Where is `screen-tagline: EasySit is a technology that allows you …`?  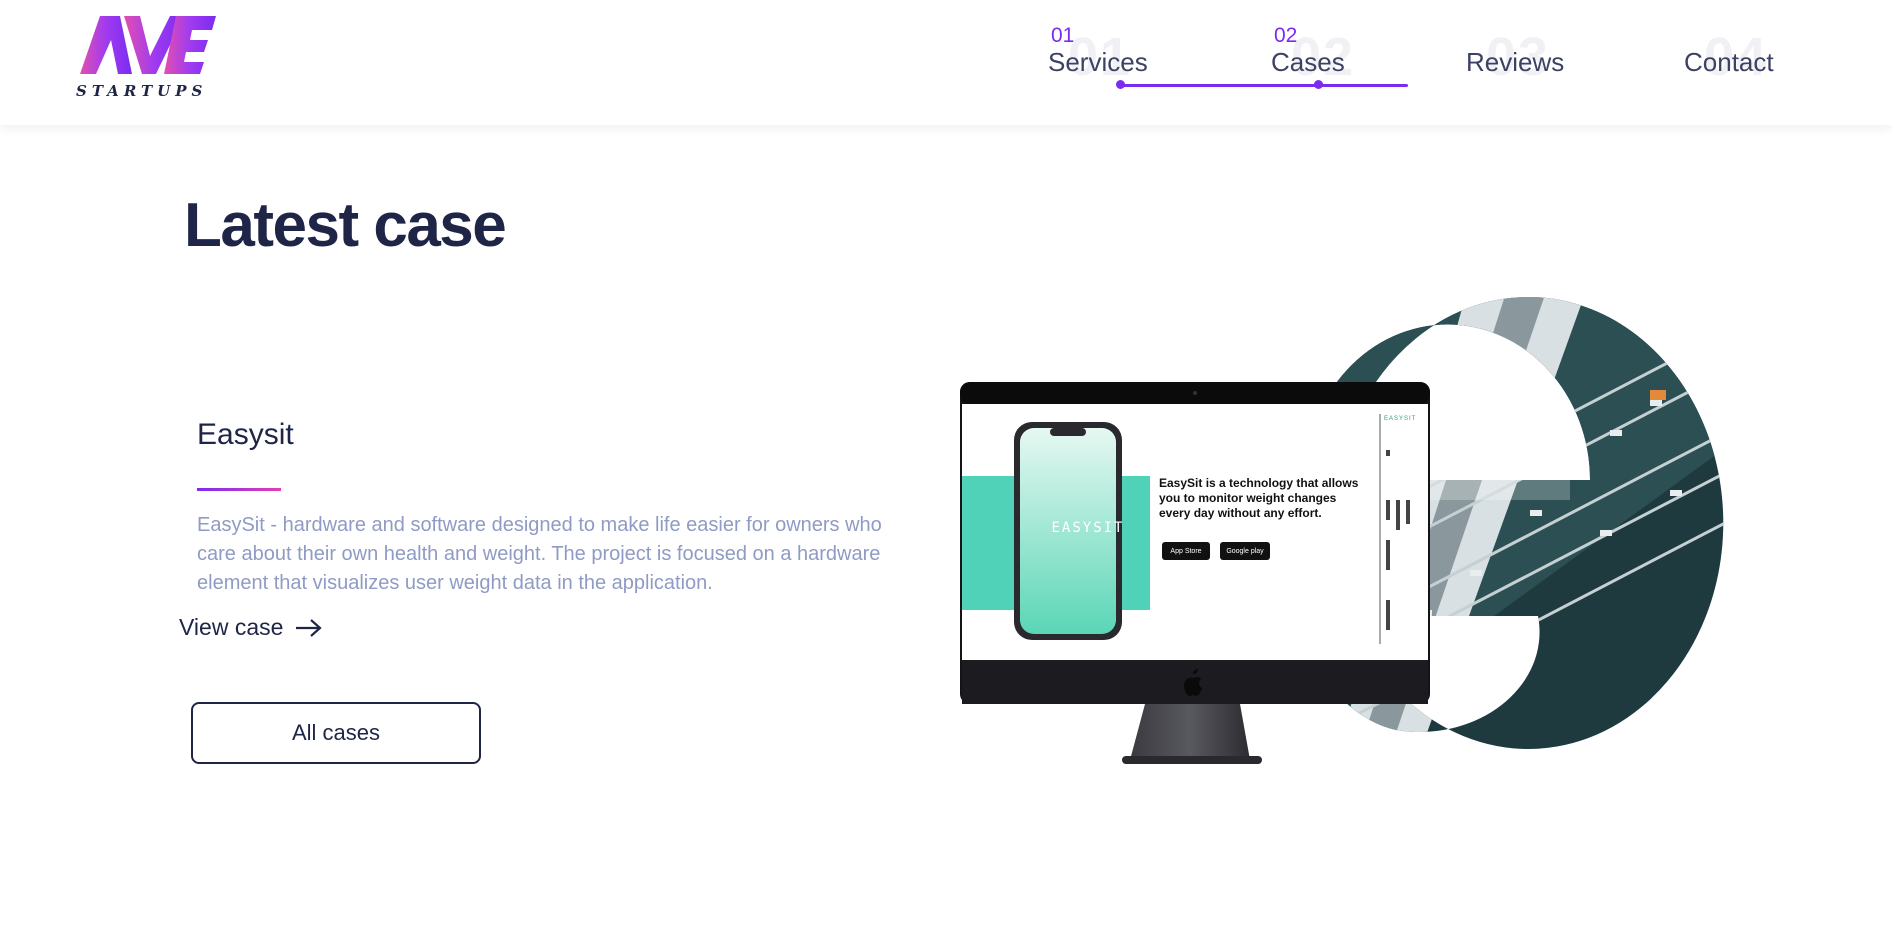
screen-tagline: EasySit is a technology that allows you … is located at coordinates (1259, 498).